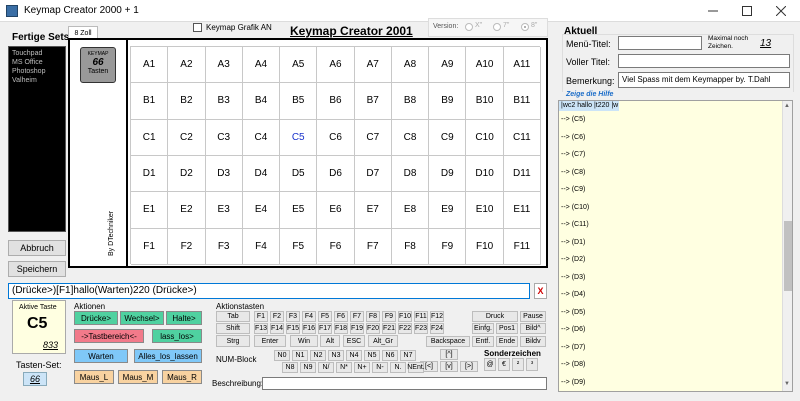 The height and width of the screenshot is (401, 800). What do you see at coordinates (404, 383) in the screenshot?
I see `beschreibung-input` at bounding box center [404, 383].